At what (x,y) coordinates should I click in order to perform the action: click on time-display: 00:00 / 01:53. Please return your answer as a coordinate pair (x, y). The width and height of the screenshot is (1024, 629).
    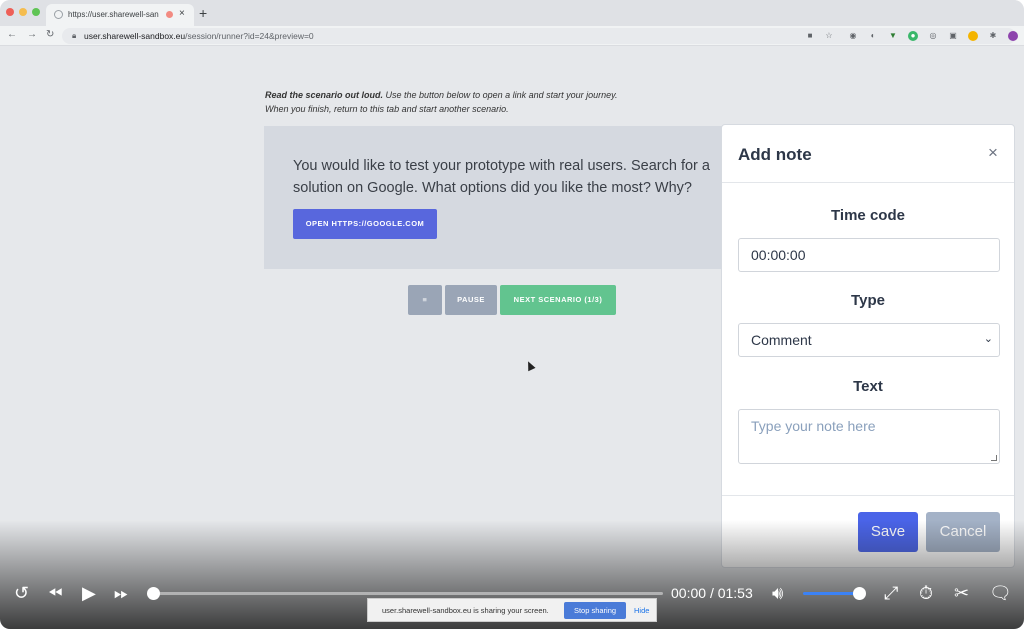
    Looking at the image, I should click on (712, 593).